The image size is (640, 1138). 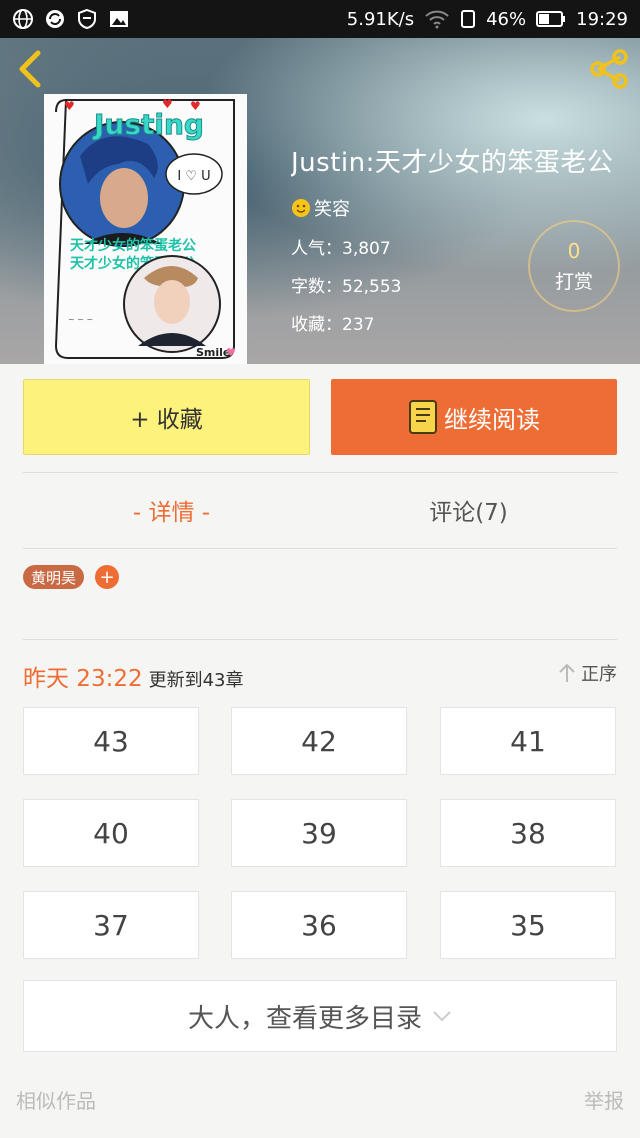 I want to click on wifi-icon, so click(x=437, y=19).